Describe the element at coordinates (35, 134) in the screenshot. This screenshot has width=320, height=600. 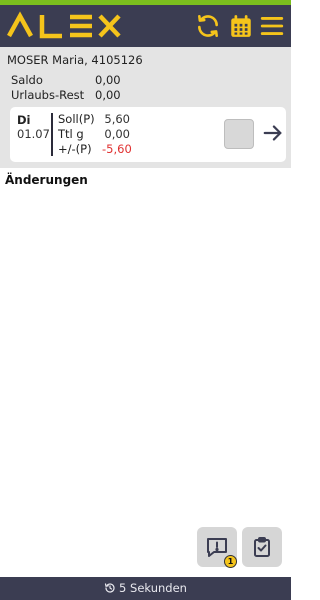
I see `day-date: 01.07.` at that location.